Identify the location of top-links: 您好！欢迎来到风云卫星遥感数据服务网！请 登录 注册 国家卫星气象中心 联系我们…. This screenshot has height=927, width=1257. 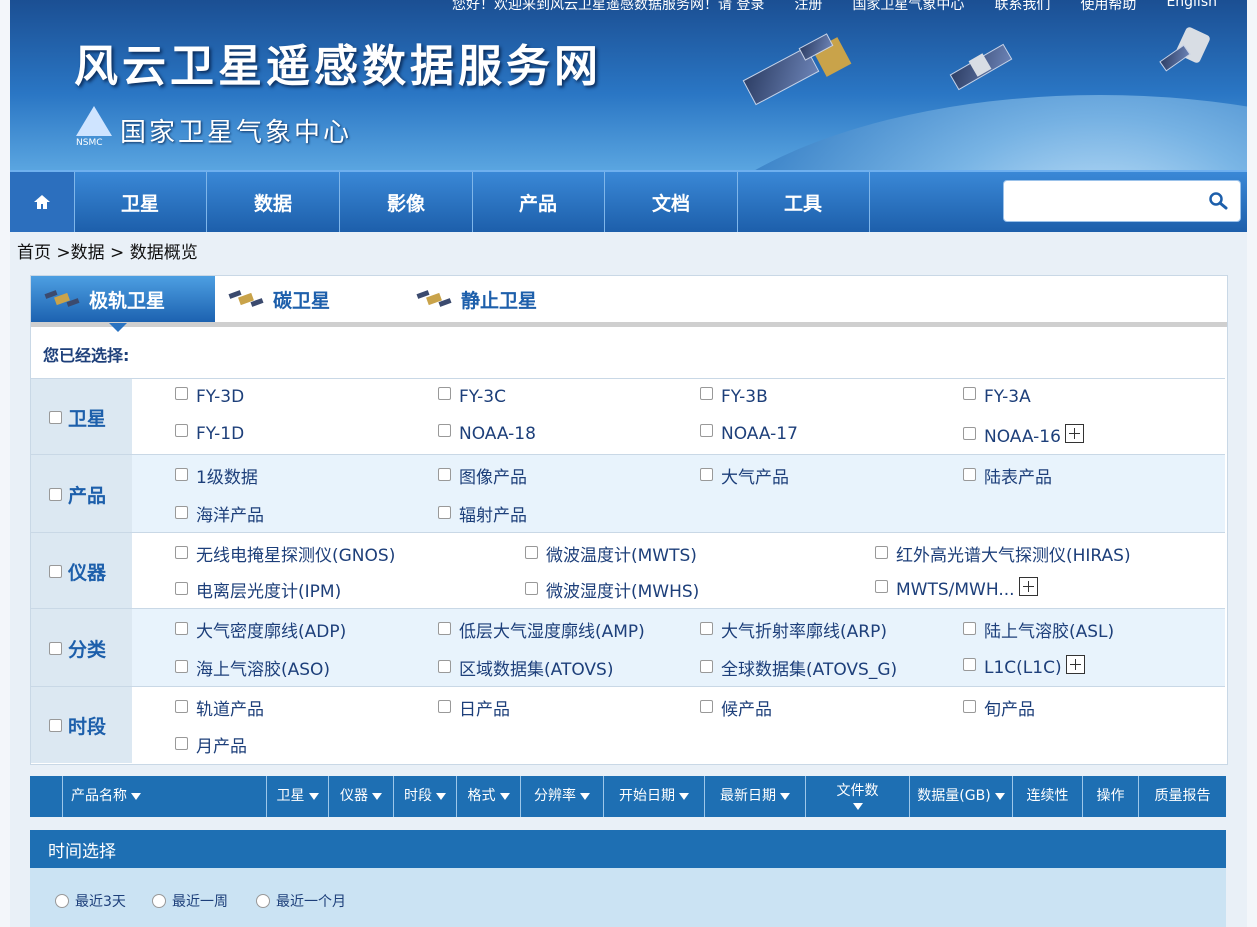
(834, 7).